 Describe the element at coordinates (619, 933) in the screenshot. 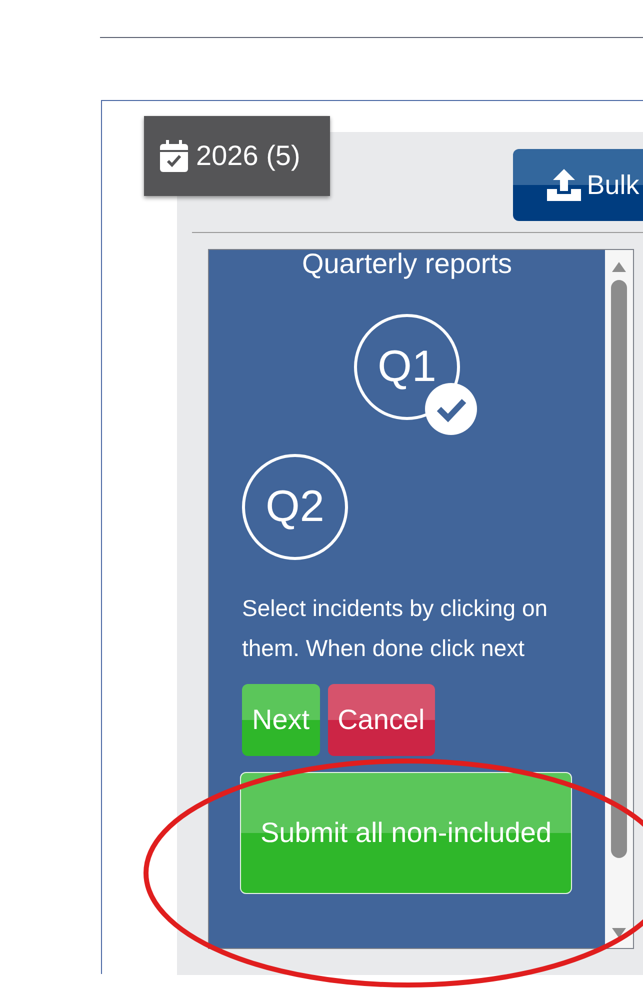

I see `scroll-down-icon` at that location.